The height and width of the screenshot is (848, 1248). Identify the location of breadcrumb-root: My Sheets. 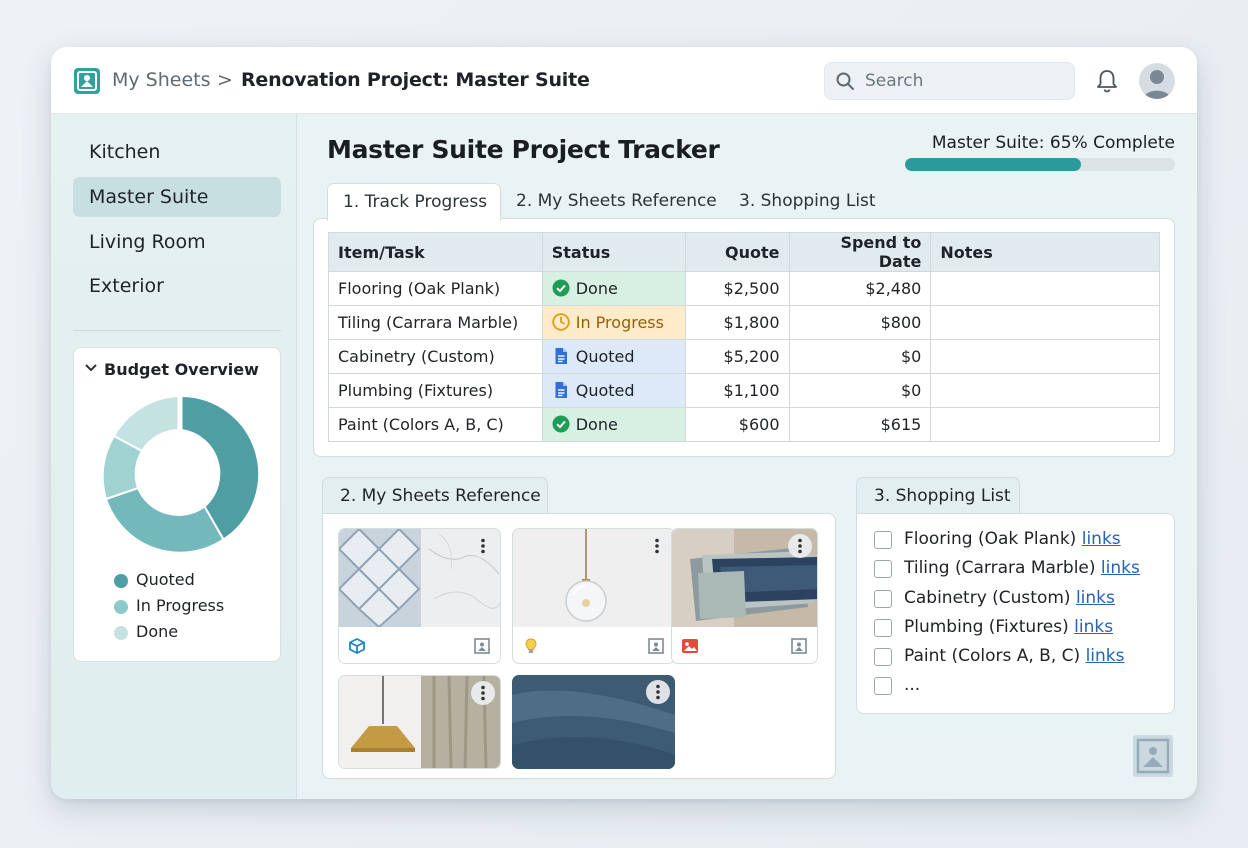
(161, 80).